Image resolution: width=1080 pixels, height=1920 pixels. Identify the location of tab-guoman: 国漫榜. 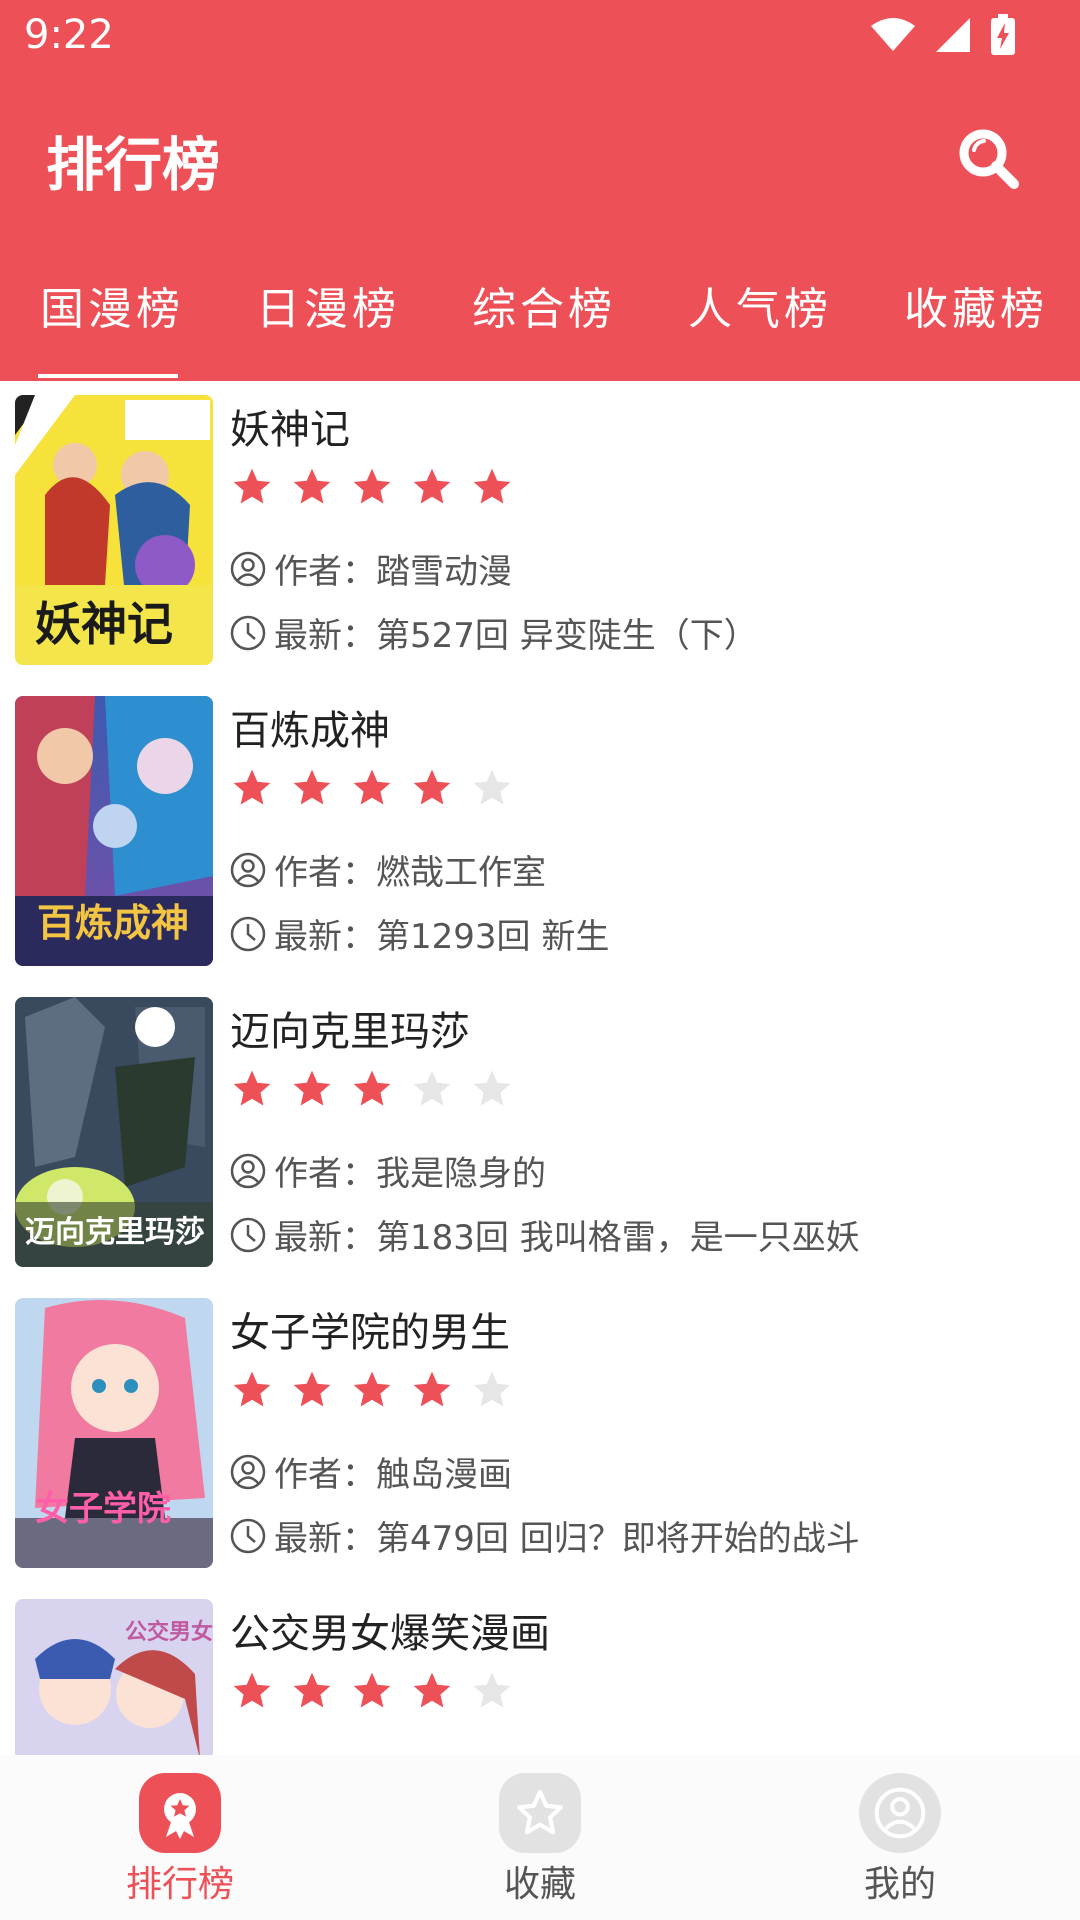
(112, 310).